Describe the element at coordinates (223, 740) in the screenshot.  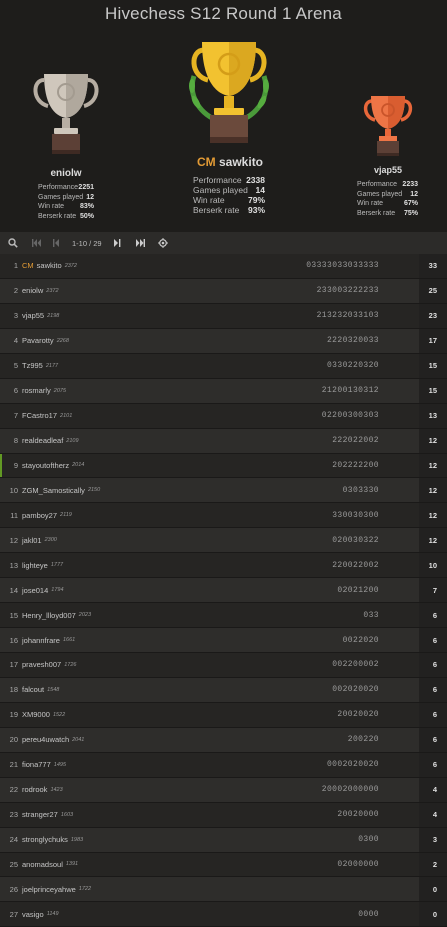
I see `standings-row: 20 pereu4uwatch 2041 200220 6` at that location.